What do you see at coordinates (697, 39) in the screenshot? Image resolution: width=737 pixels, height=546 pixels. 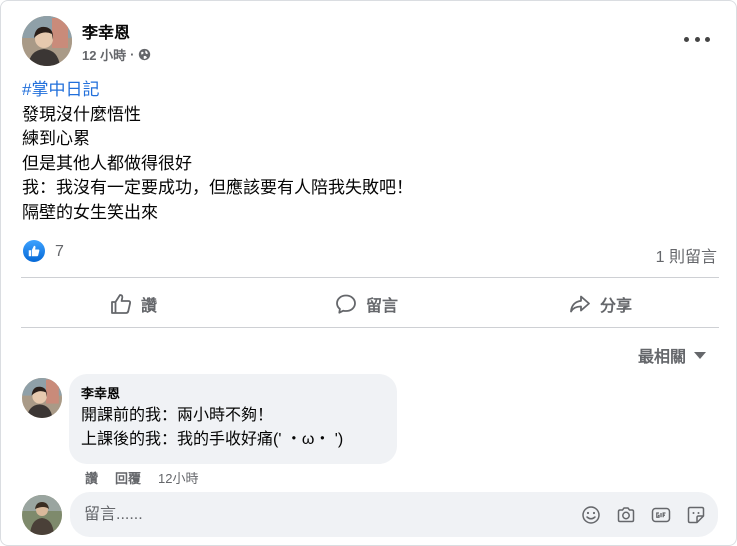 I see `more-options-icon` at bounding box center [697, 39].